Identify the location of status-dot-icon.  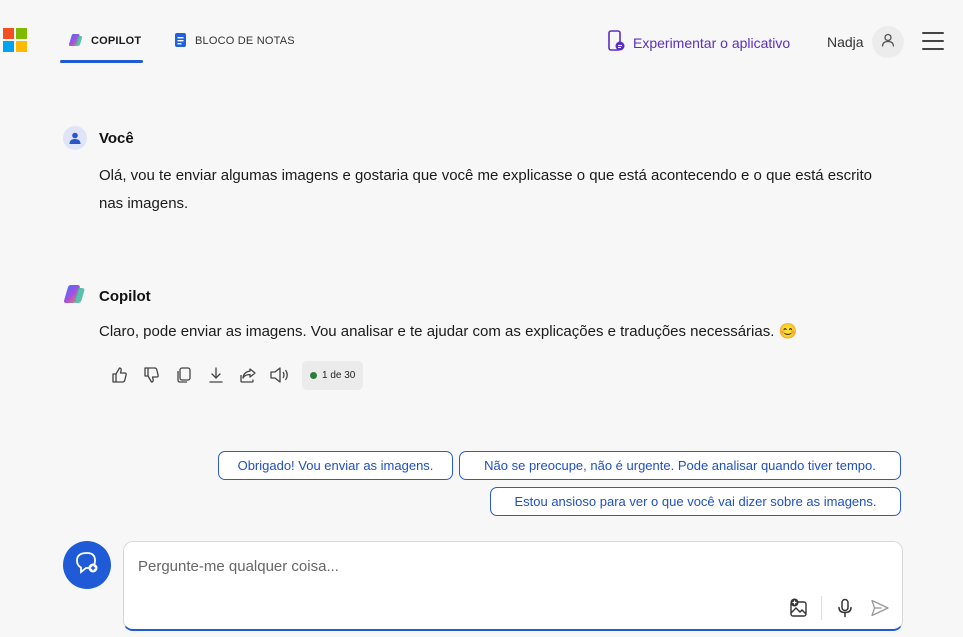
(313, 375).